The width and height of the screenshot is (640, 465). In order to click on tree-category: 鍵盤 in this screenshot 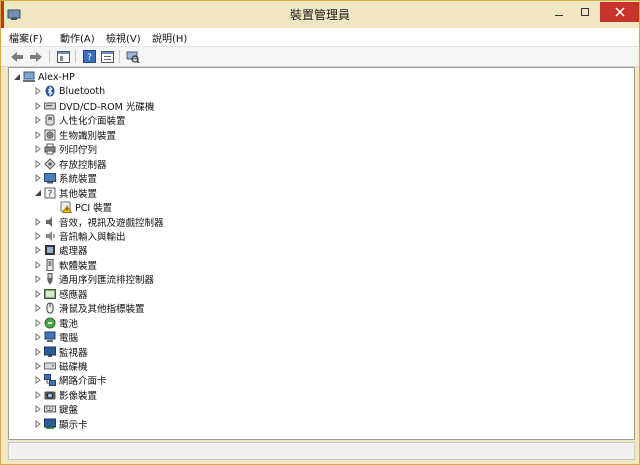, I will do `click(55, 409)`.